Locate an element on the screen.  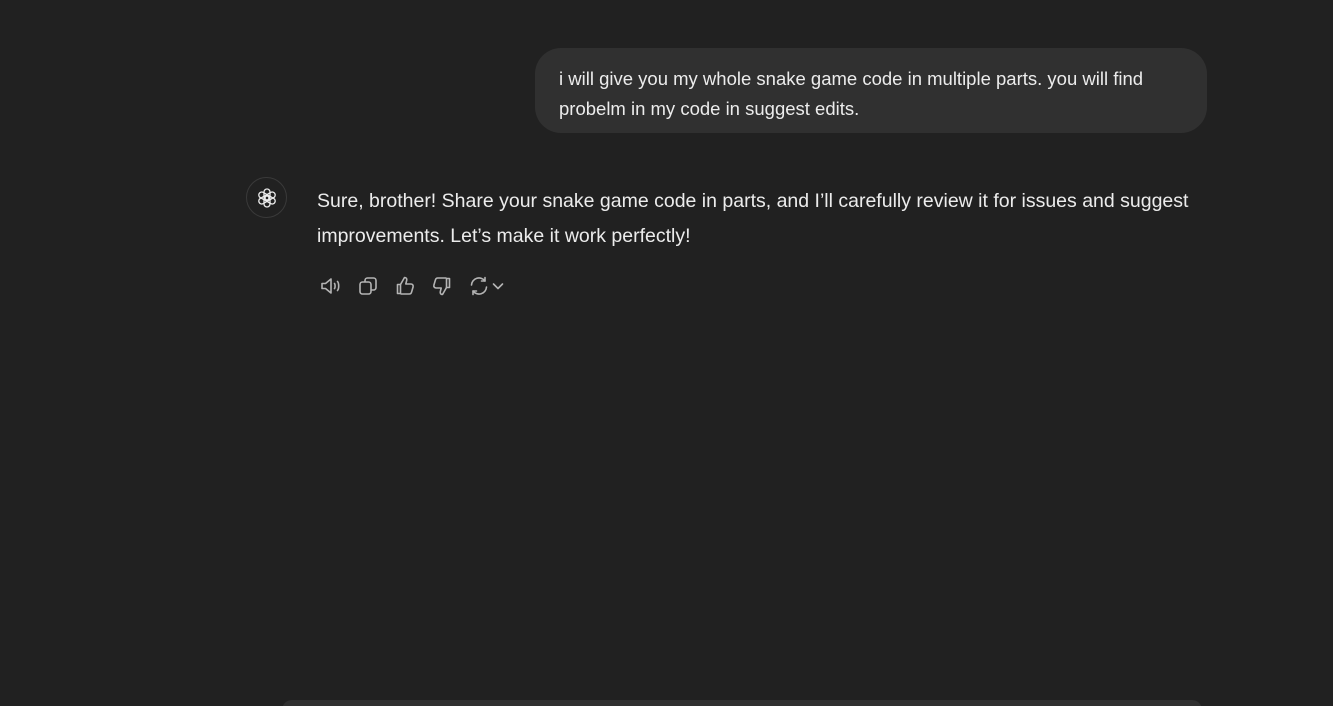
bad-response-button is located at coordinates (442, 286).